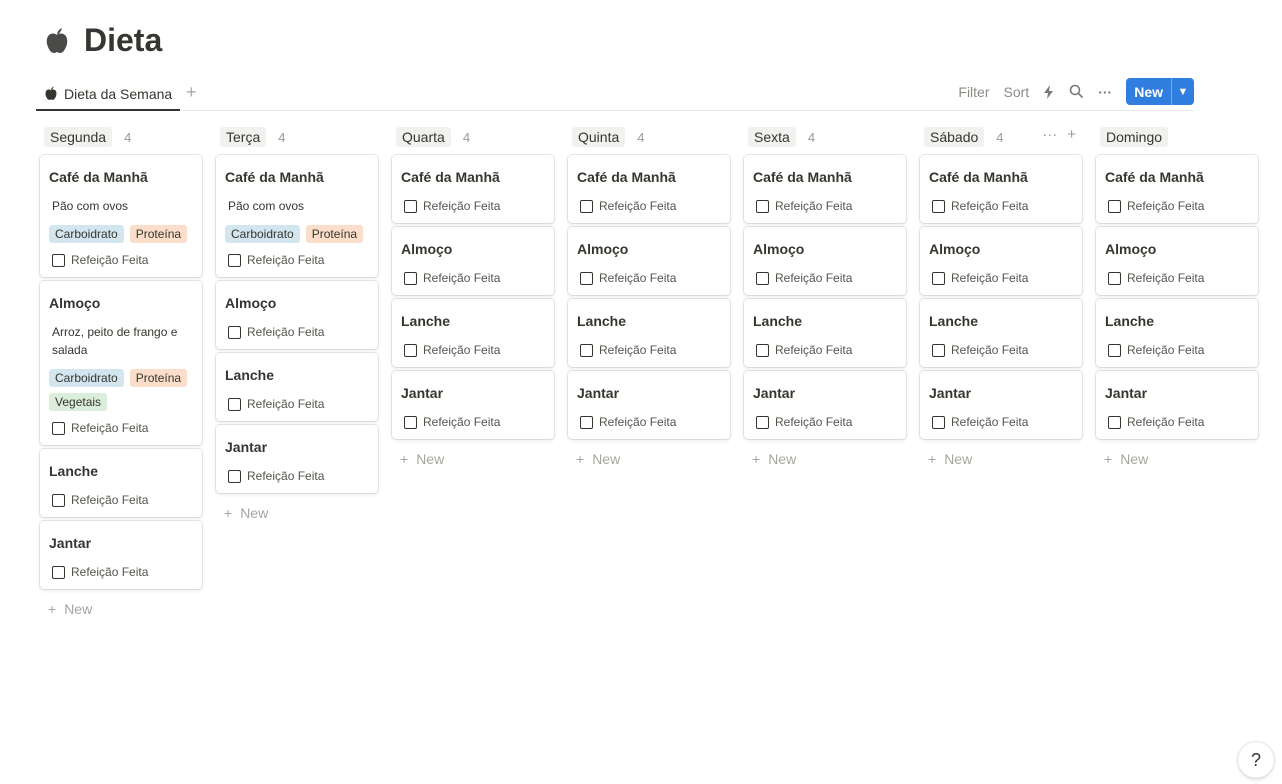  Describe the element at coordinates (1134, 137) in the screenshot. I see `column-name: Domingo` at that location.